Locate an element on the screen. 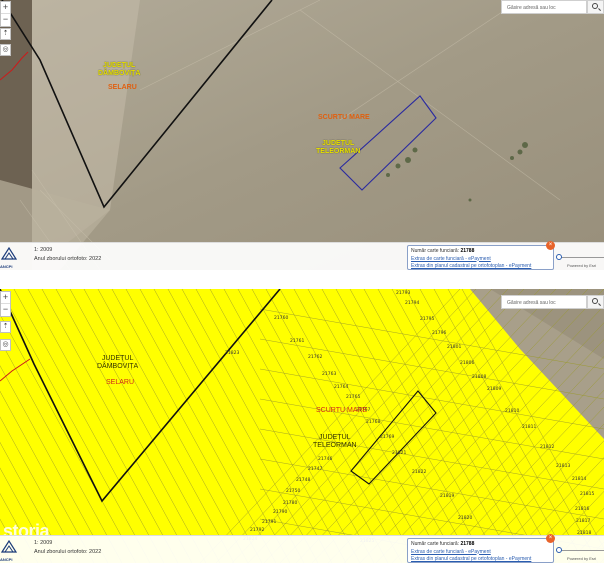  parcel-number-label: 21780 is located at coordinates (290, 503).